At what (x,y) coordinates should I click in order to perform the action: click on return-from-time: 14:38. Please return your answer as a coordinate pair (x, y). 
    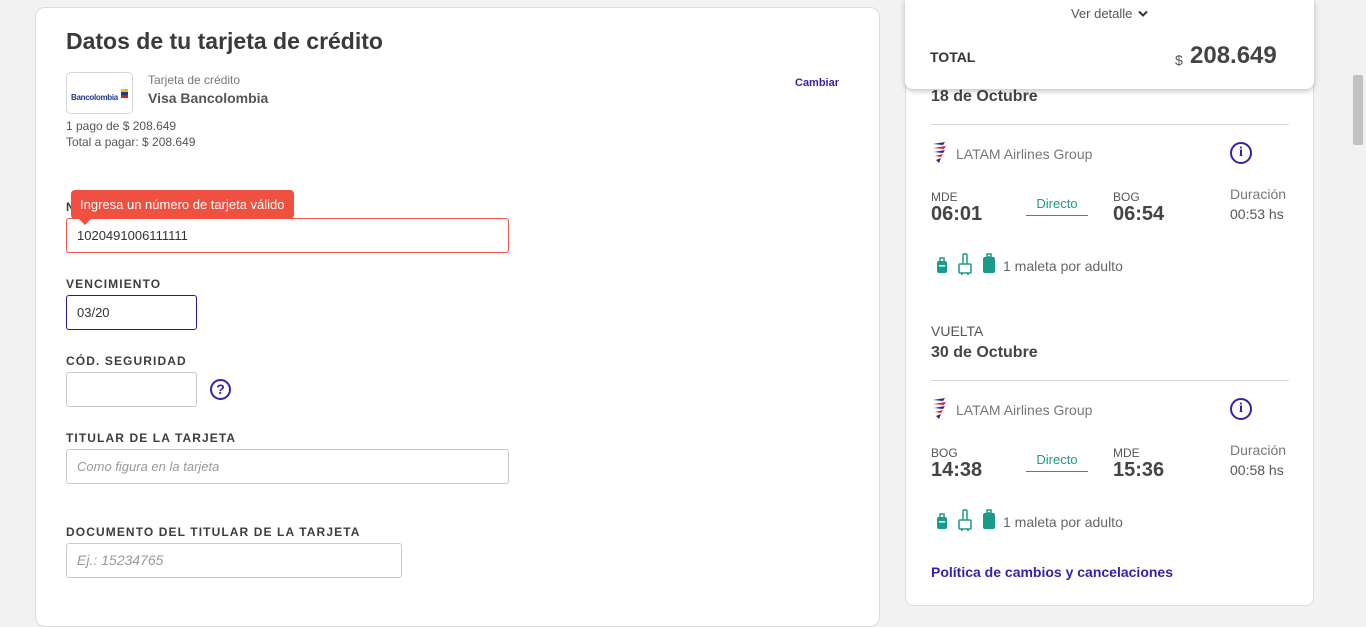
    Looking at the image, I should click on (957, 470).